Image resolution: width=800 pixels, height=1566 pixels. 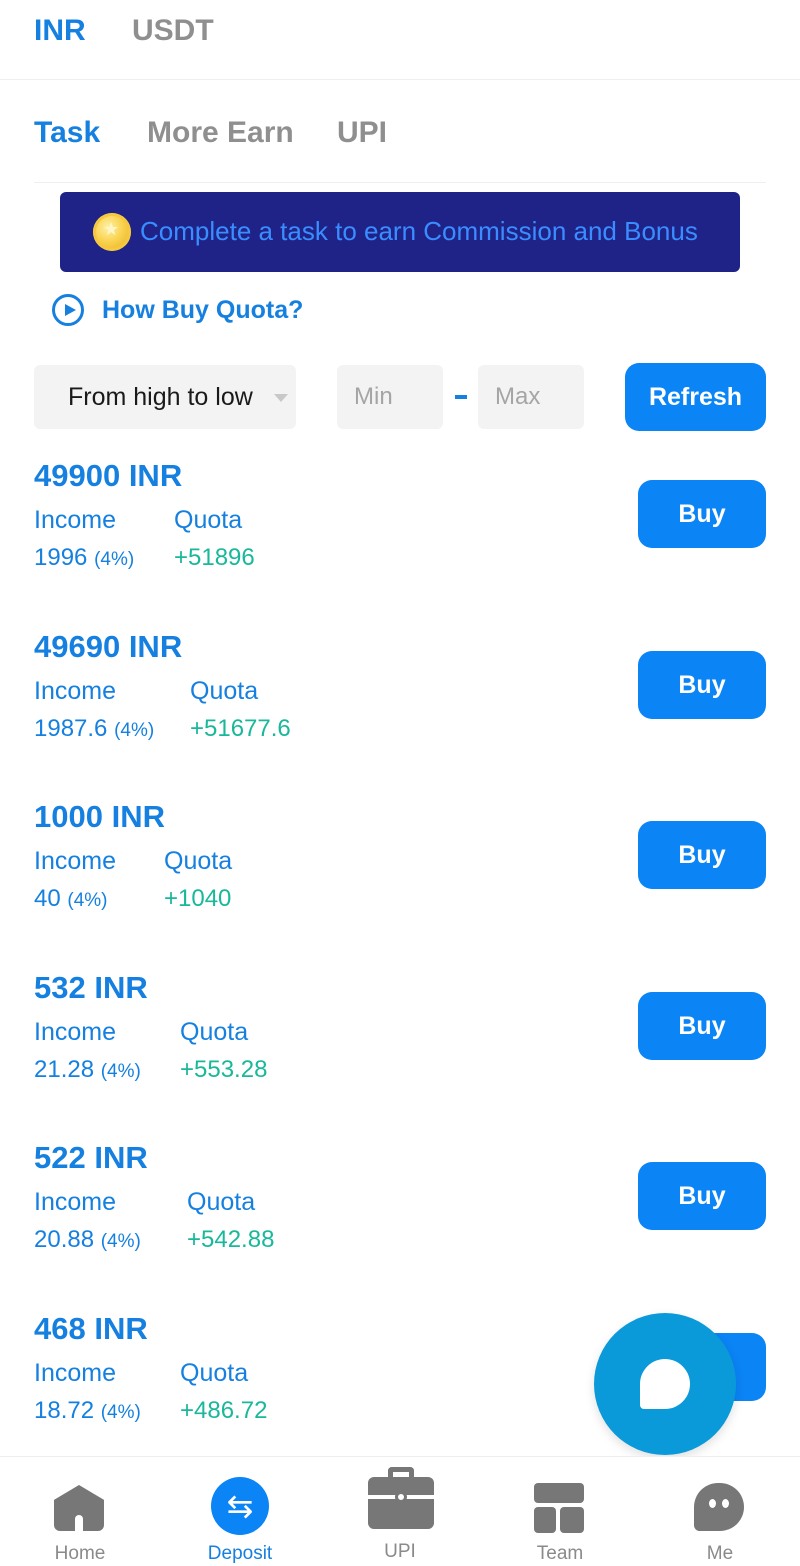 What do you see at coordinates (400, 135) in the screenshot?
I see `task-tabs: Task More Earn UPI` at bounding box center [400, 135].